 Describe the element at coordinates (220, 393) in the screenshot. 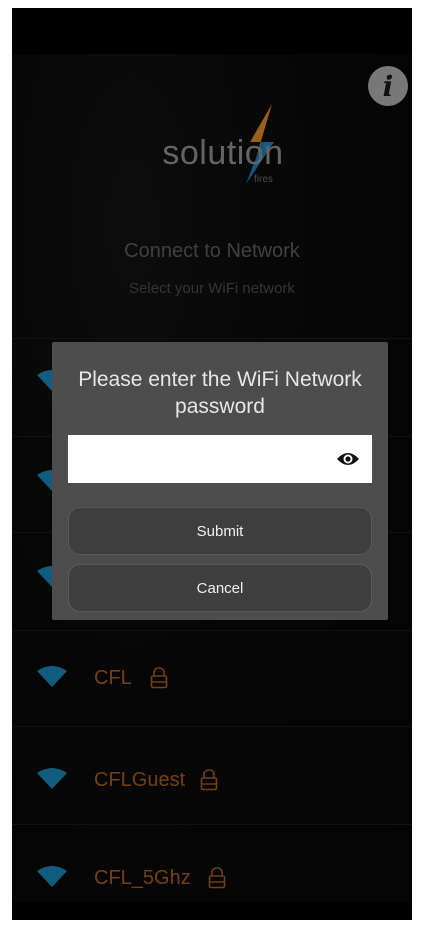

I see `dialog-title: Please enter the WiFi Network password` at that location.